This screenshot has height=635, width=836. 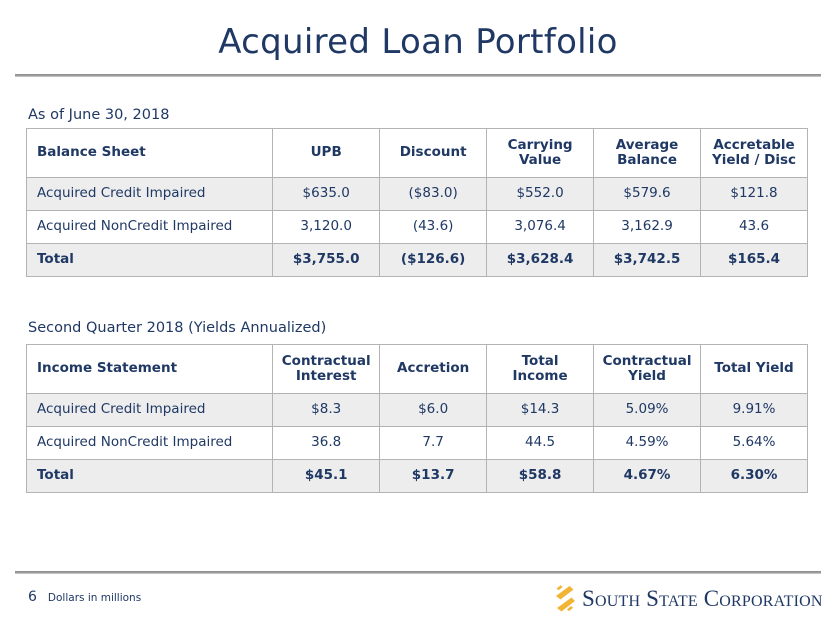 I want to click on cell-carrying-value: 3,076.4, so click(x=540, y=227).